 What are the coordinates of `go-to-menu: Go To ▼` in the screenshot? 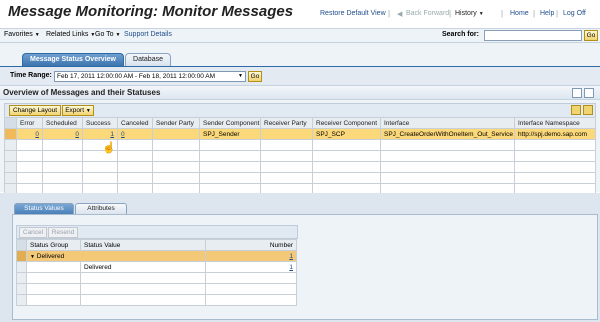 It's located at (107, 34).